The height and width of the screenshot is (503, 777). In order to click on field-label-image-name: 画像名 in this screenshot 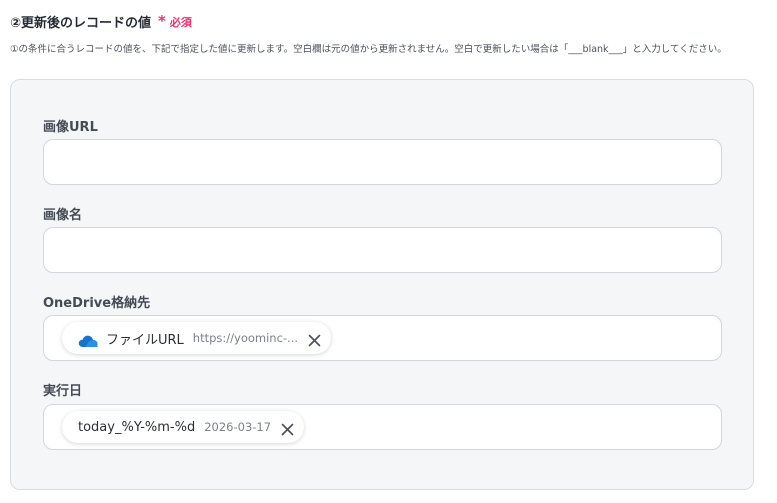, I will do `click(63, 215)`.